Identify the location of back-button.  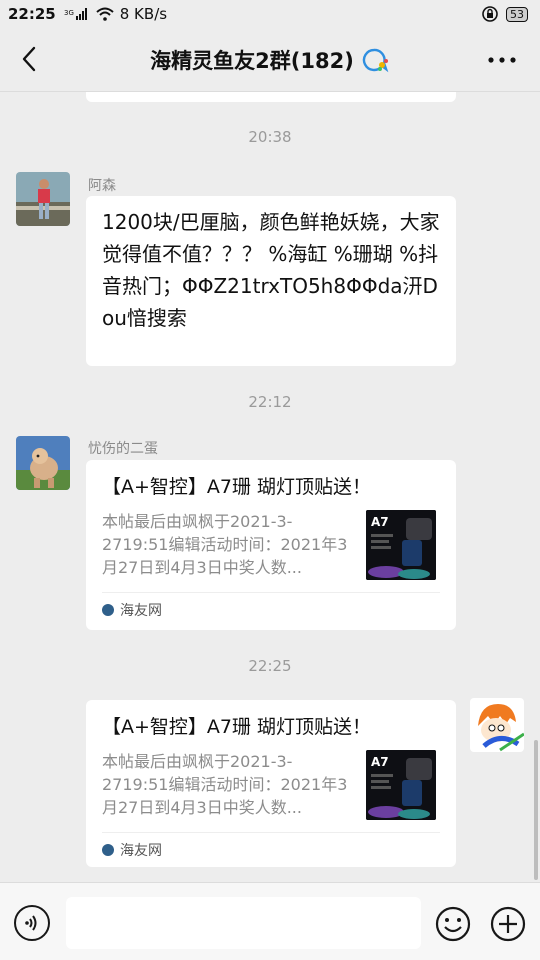
(29, 59).